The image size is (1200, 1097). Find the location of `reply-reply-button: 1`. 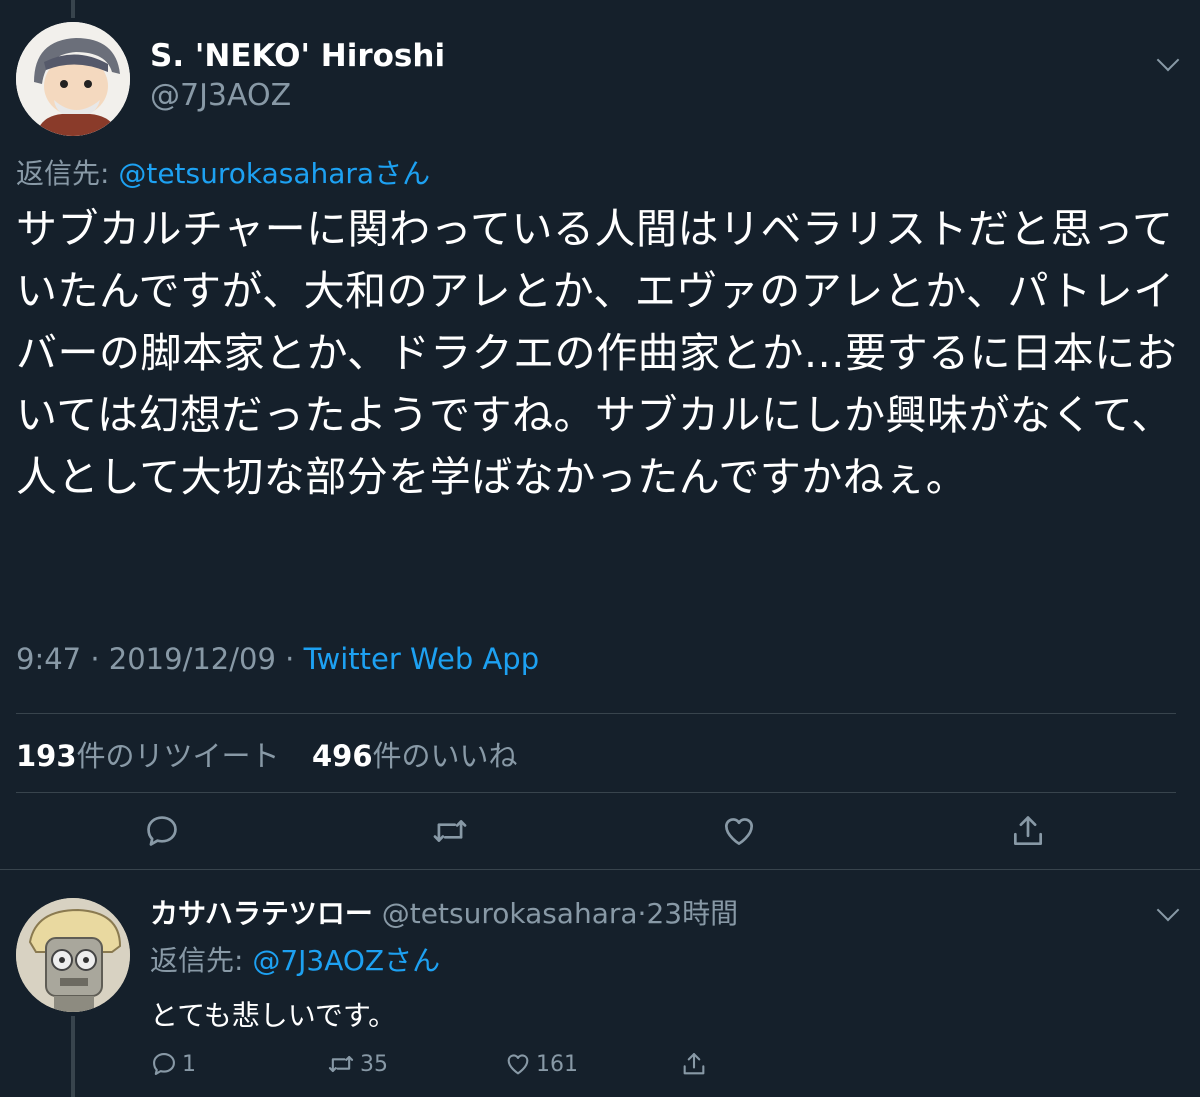

reply-reply-button: 1 is located at coordinates (173, 1064).